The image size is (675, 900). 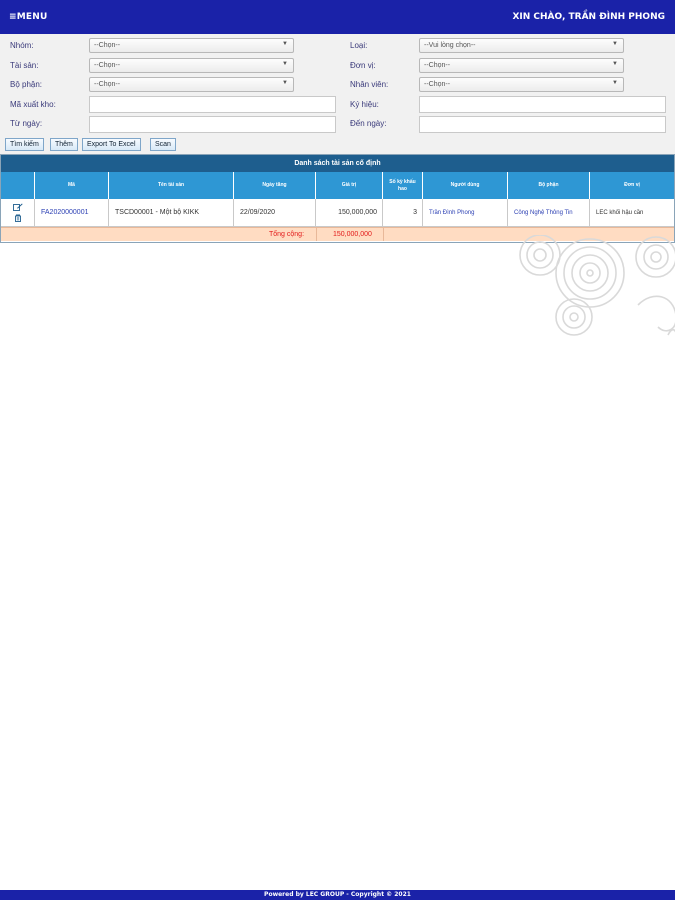 What do you see at coordinates (111, 144) in the screenshot?
I see `export-excel-button: Export To Excel` at bounding box center [111, 144].